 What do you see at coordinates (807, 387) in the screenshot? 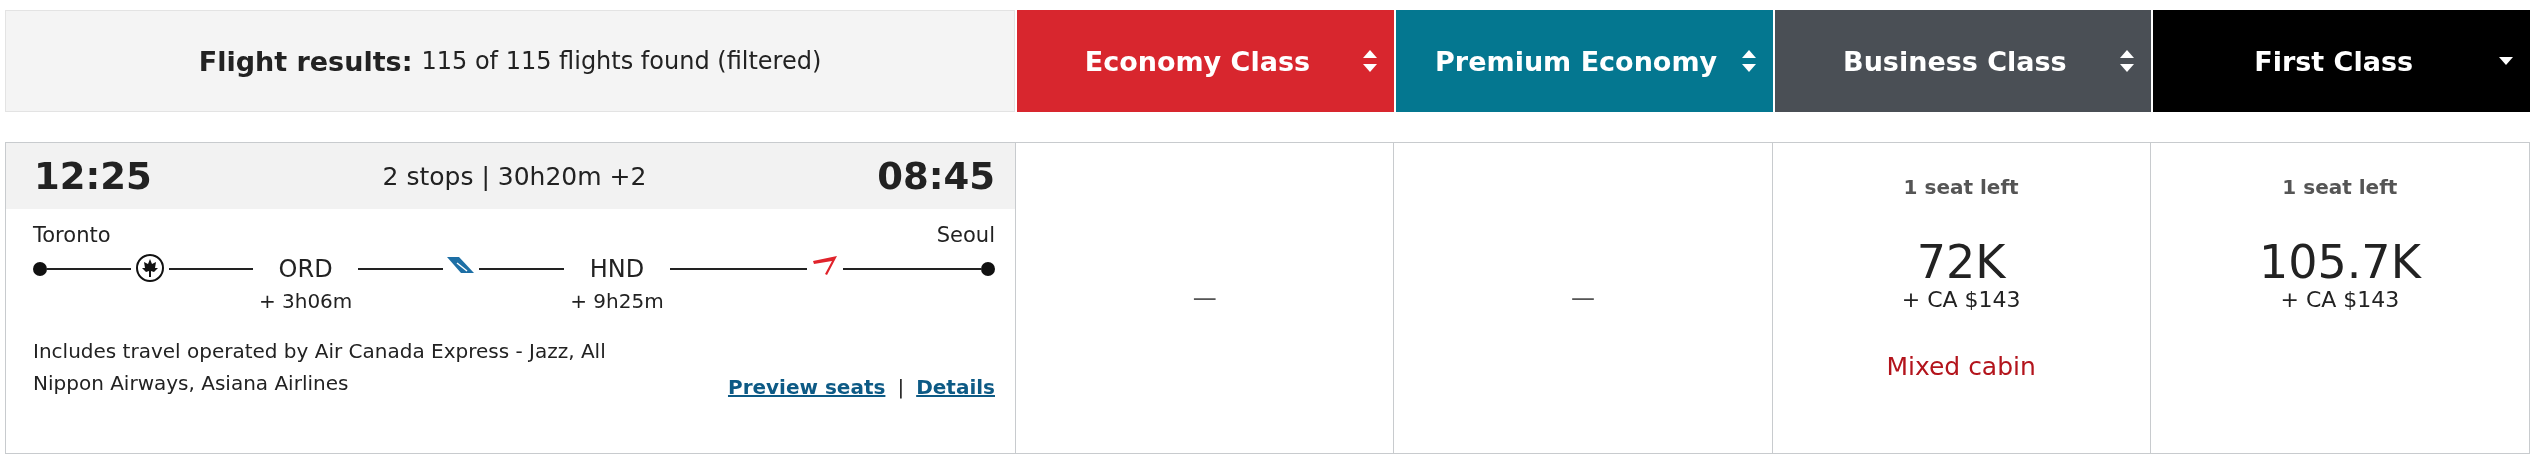
I see `preview-seats-link: Preview seats` at bounding box center [807, 387].